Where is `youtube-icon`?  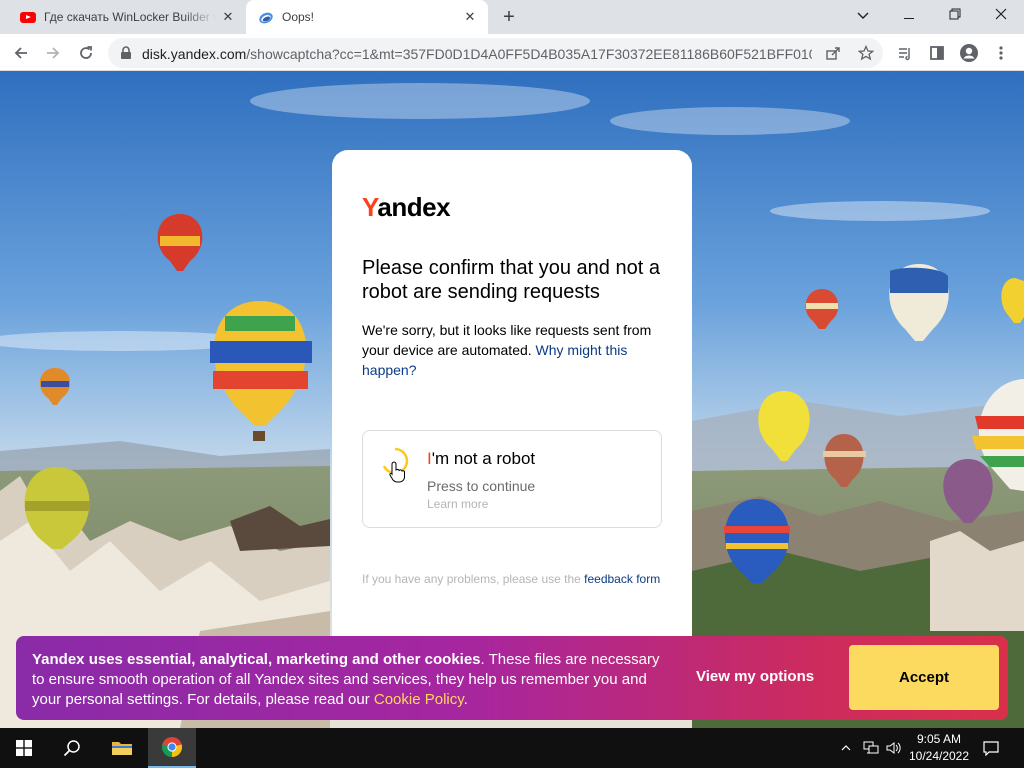
youtube-icon is located at coordinates (28, 17).